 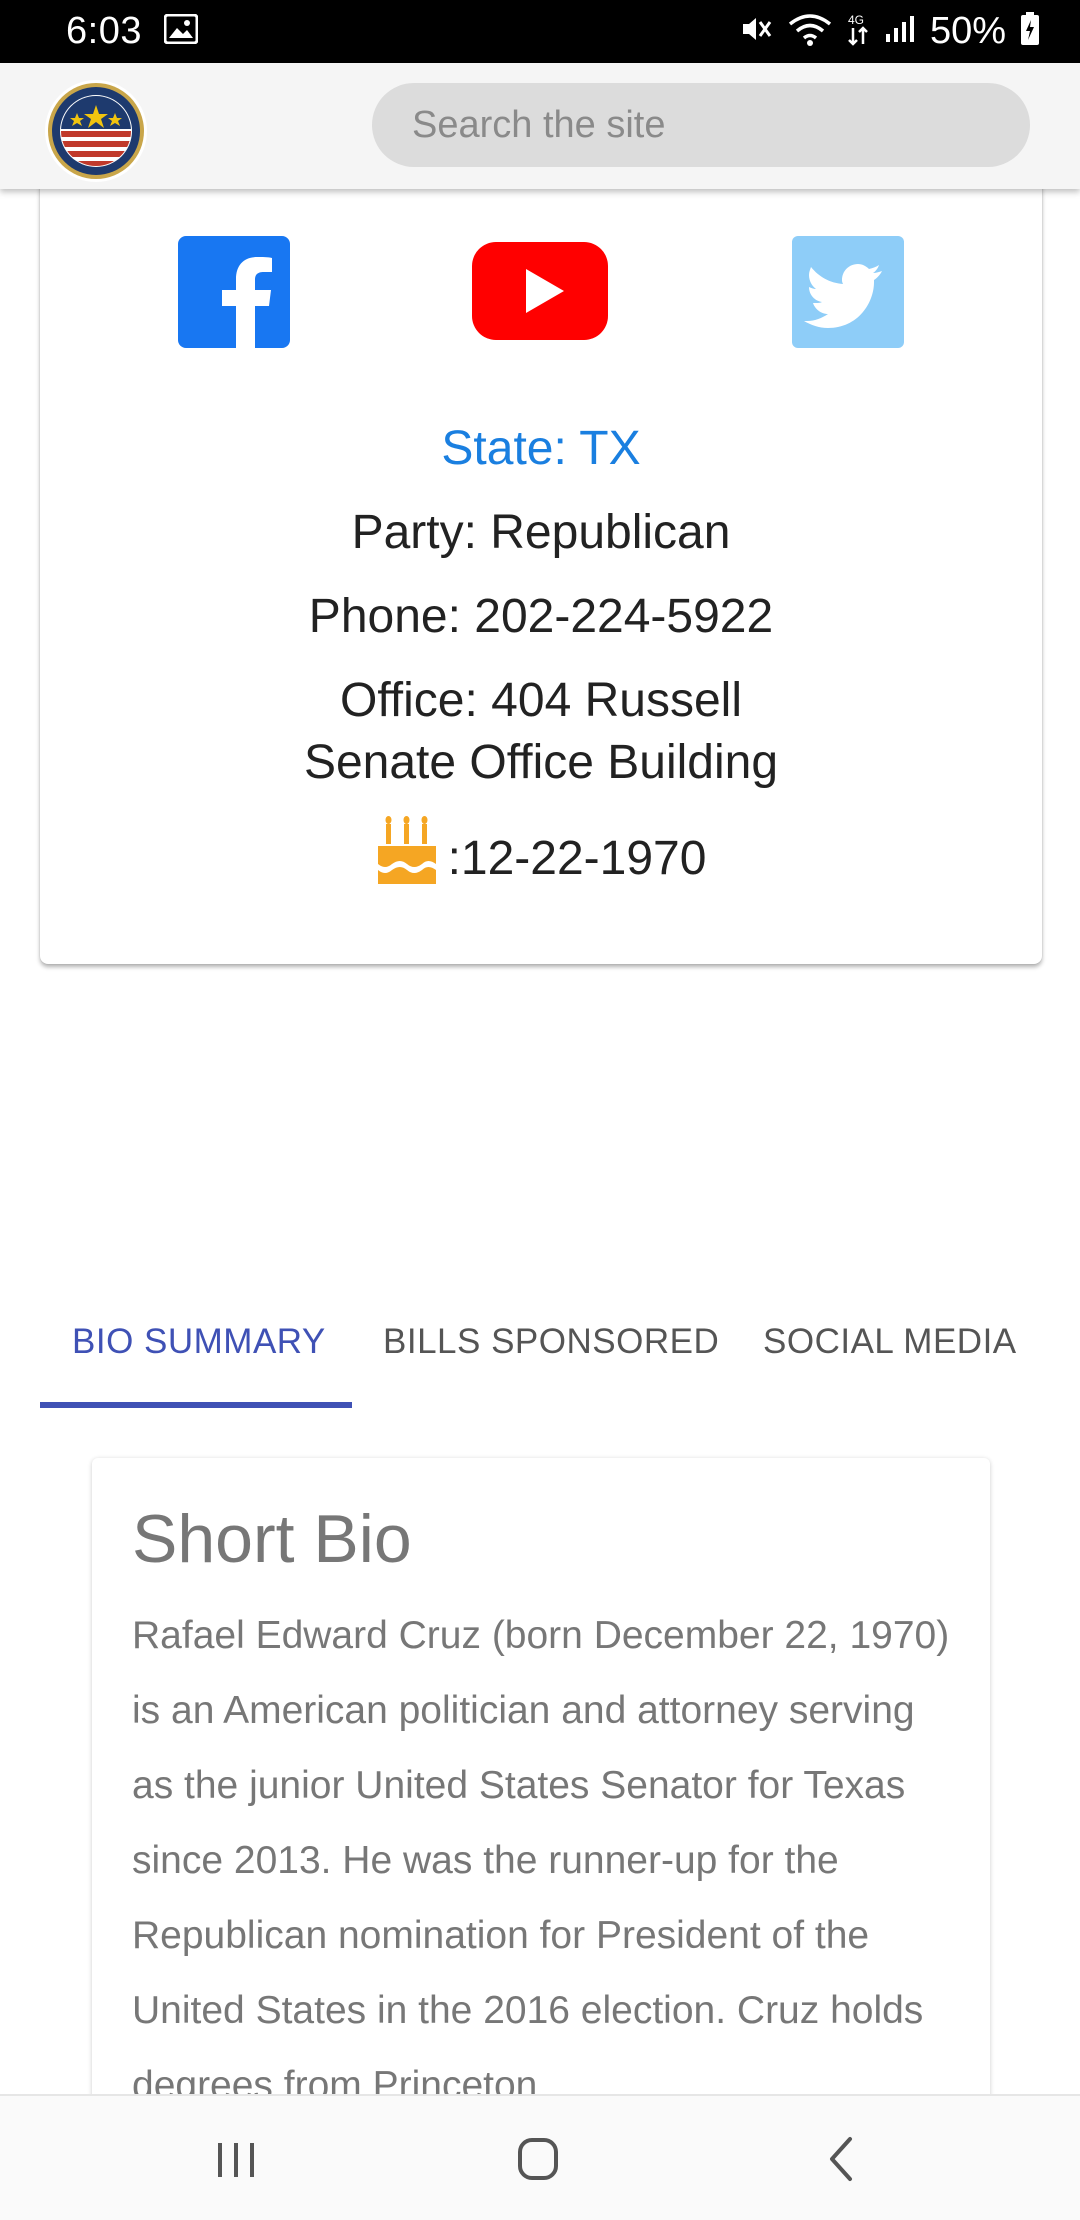 What do you see at coordinates (272, 1539) in the screenshot?
I see `bio-title: Short Bio` at bounding box center [272, 1539].